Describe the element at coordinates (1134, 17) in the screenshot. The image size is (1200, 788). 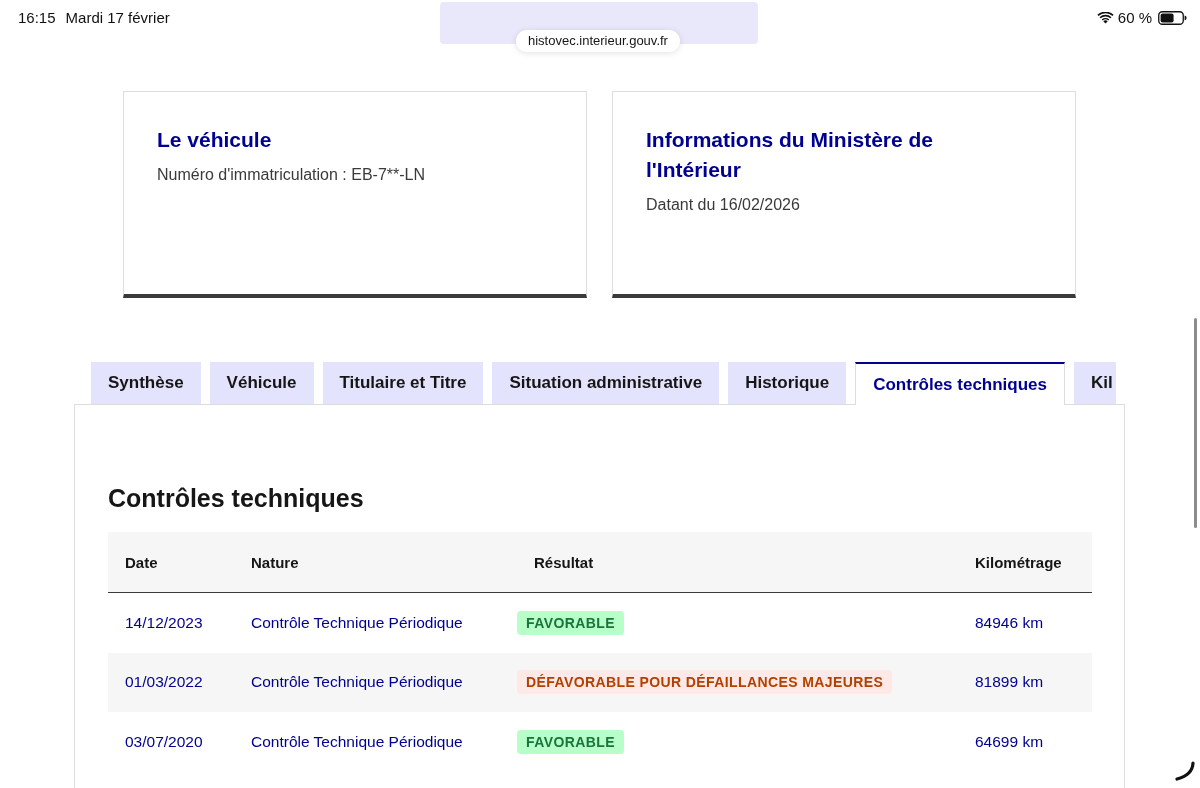
I see `battery-percentage: 60 %` at that location.